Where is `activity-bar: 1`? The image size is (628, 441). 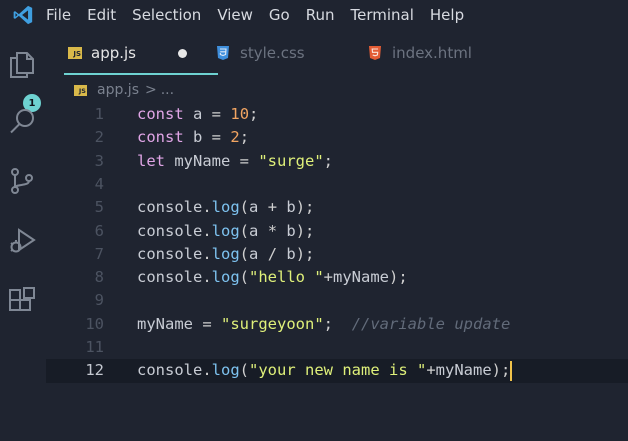
activity-bar: 1 is located at coordinates (23, 235).